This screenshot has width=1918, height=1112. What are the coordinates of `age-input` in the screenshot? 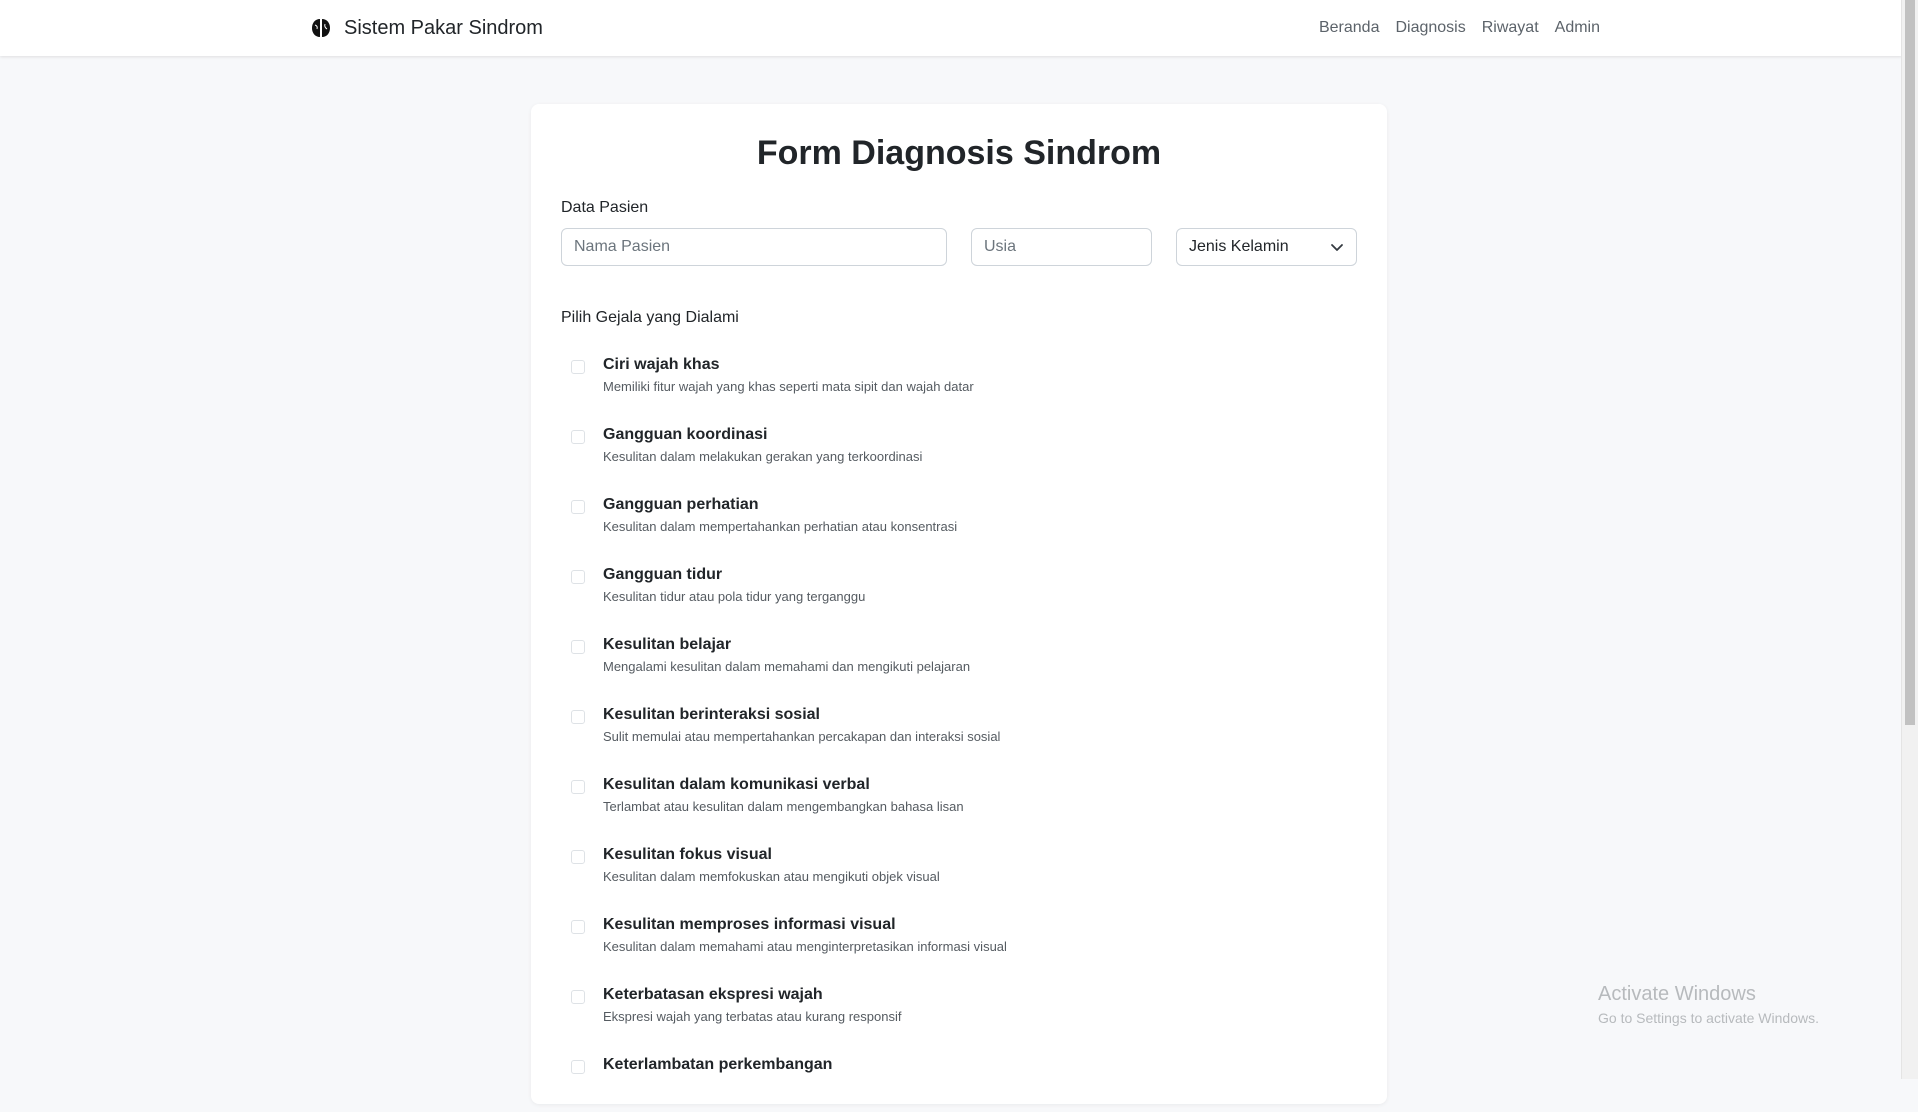 It's located at (1061, 247).